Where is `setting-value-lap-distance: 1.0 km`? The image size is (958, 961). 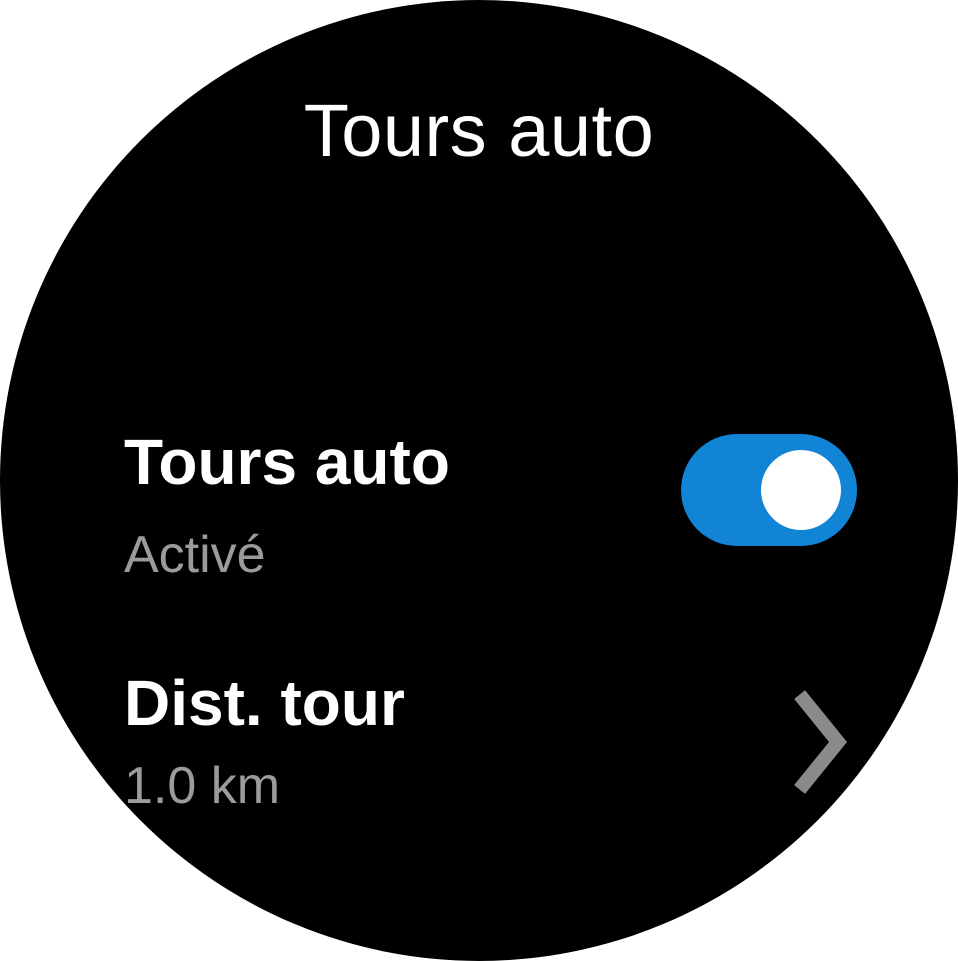 setting-value-lap-distance: 1.0 km is located at coordinates (202, 786).